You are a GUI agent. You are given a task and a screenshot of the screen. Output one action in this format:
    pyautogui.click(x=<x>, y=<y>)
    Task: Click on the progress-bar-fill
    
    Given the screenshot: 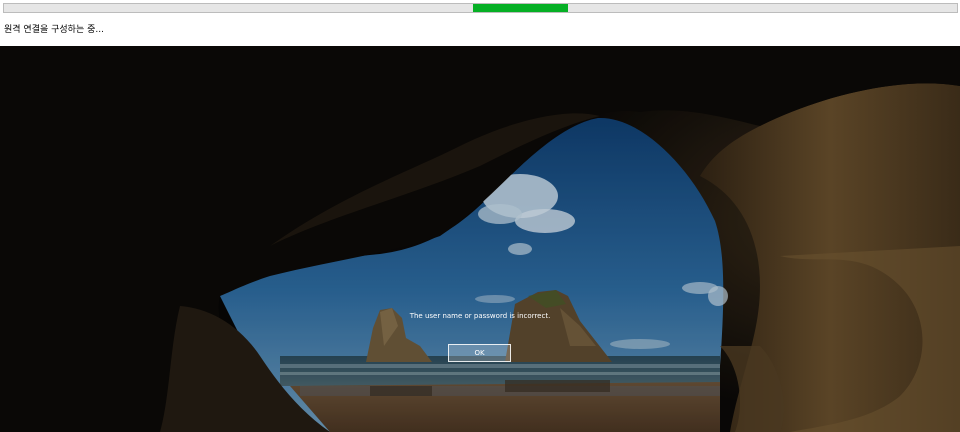 What is the action you would take?
    pyautogui.click(x=520, y=8)
    